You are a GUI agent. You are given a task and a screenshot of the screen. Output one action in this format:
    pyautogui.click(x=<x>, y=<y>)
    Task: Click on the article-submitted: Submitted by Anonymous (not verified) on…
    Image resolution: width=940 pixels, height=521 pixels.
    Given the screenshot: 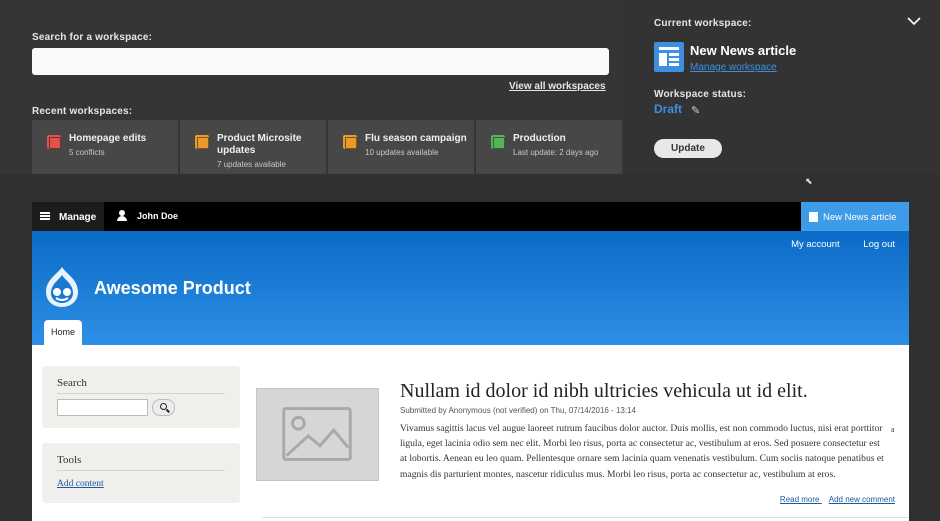 What is the action you would take?
    pyautogui.click(x=518, y=410)
    